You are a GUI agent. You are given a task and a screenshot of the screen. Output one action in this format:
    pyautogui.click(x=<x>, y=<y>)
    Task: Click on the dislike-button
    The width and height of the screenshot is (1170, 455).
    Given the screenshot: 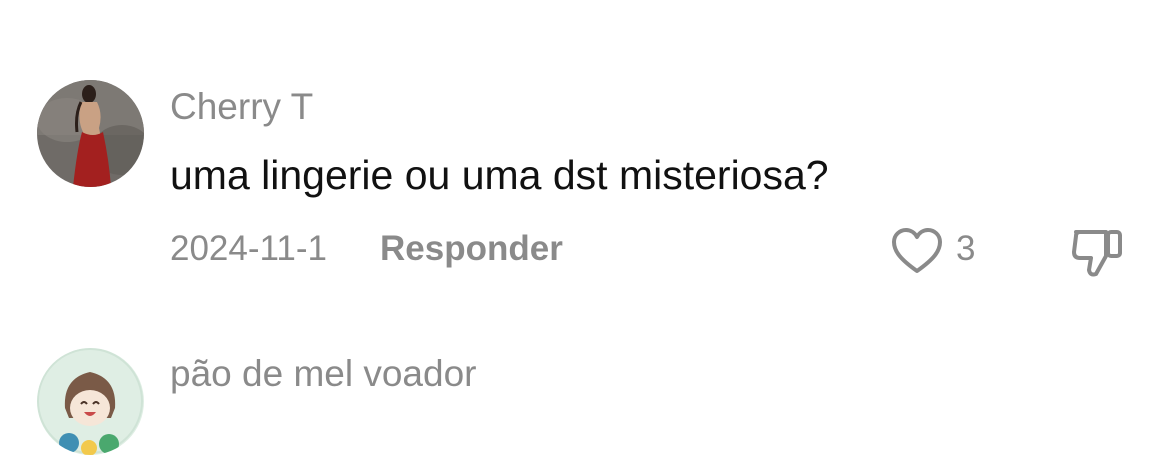 What is the action you would take?
    pyautogui.click(x=1098, y=251)
    